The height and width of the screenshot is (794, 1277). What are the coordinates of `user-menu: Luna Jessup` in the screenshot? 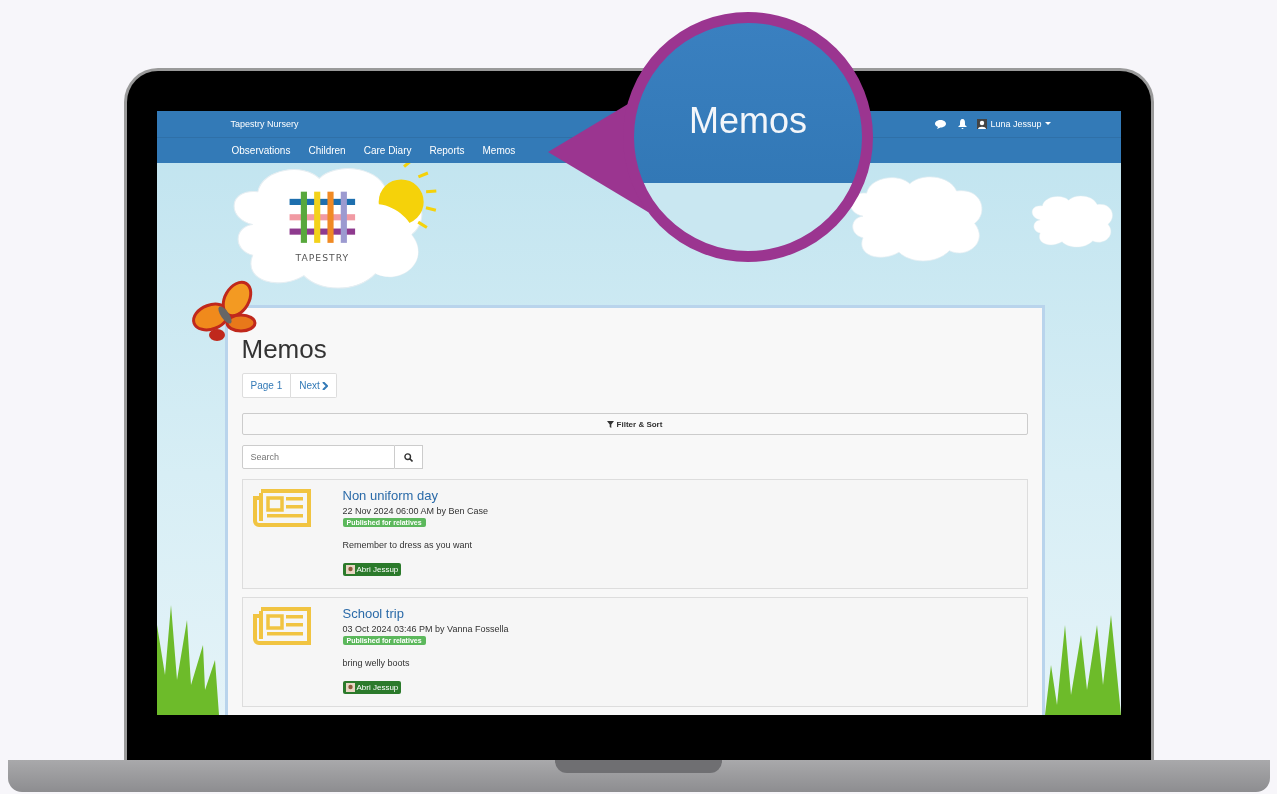 It's located at (1014, 124).